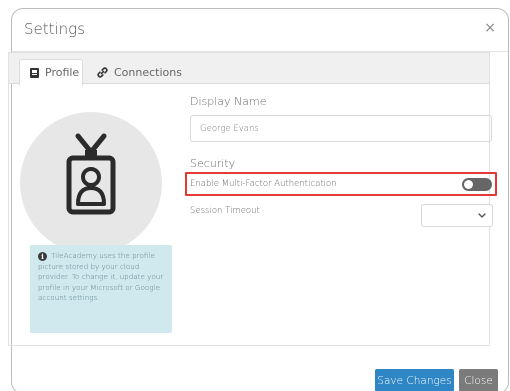  Describe the element at coordinates (482, 215) in the screenshot. I see `chevron-down-icon` at that location.